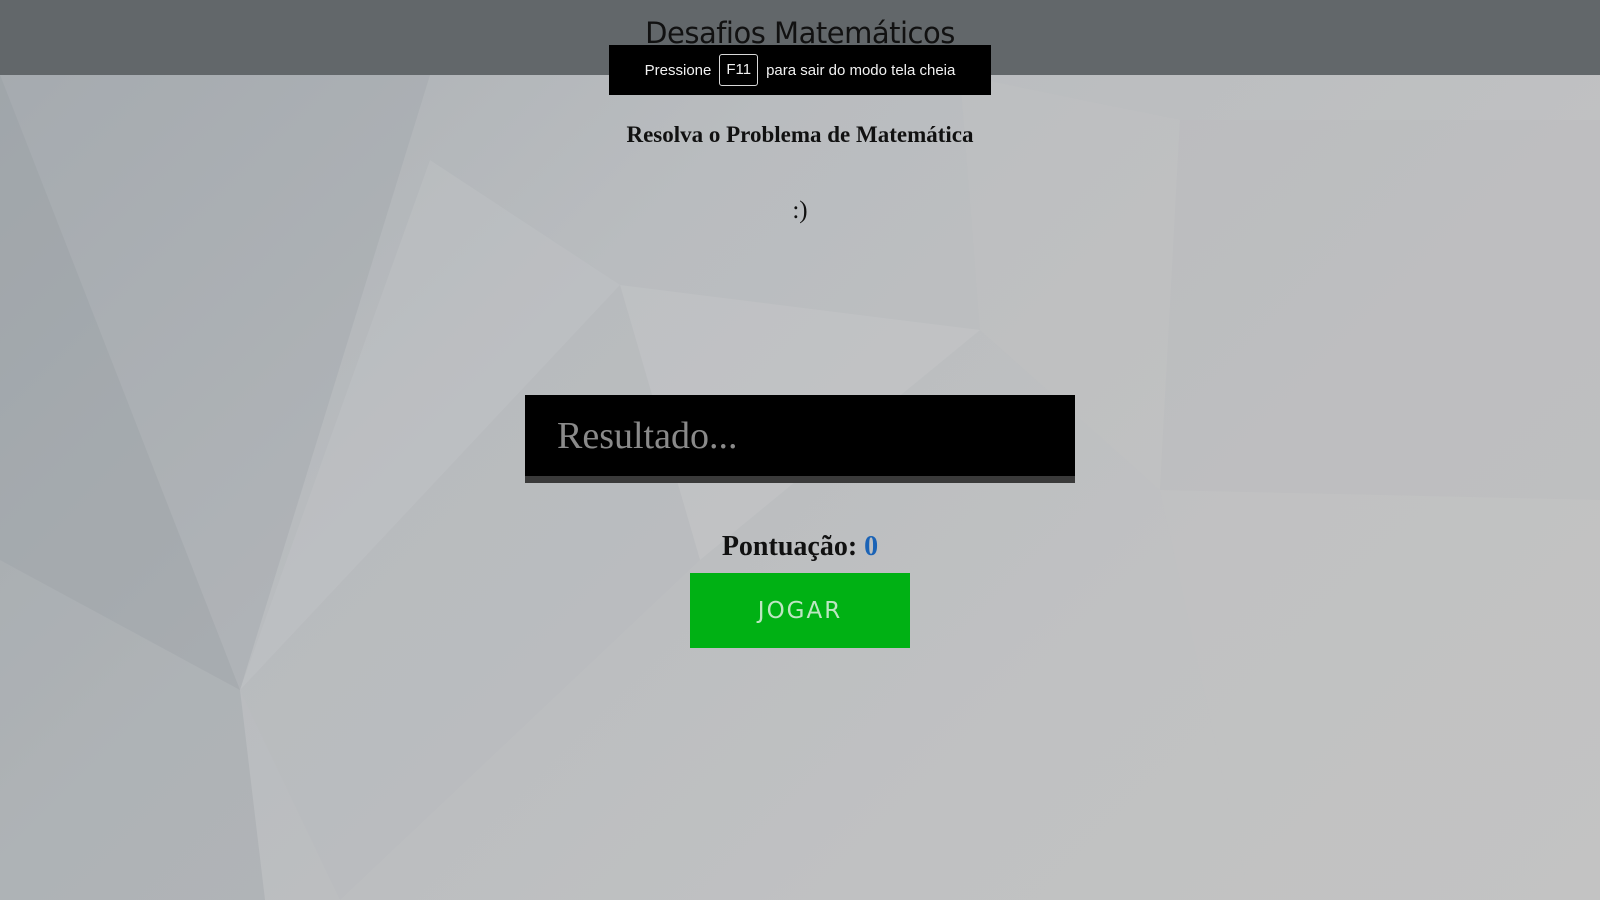 The width and height of the screenshot is (1600, 900). Describe the element at coordinates (871, 546) in the screenshot. I see `score-value: 0` at that location.